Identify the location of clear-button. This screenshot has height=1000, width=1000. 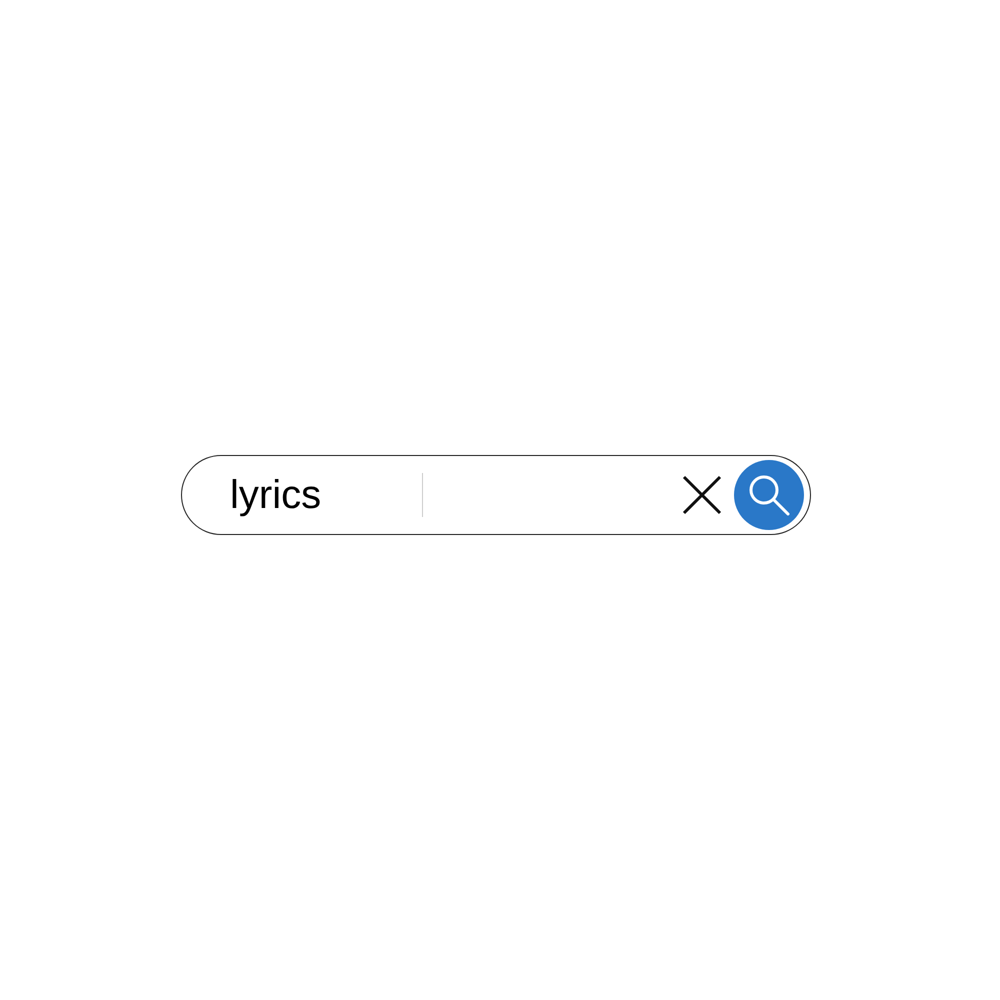
(702, 495).